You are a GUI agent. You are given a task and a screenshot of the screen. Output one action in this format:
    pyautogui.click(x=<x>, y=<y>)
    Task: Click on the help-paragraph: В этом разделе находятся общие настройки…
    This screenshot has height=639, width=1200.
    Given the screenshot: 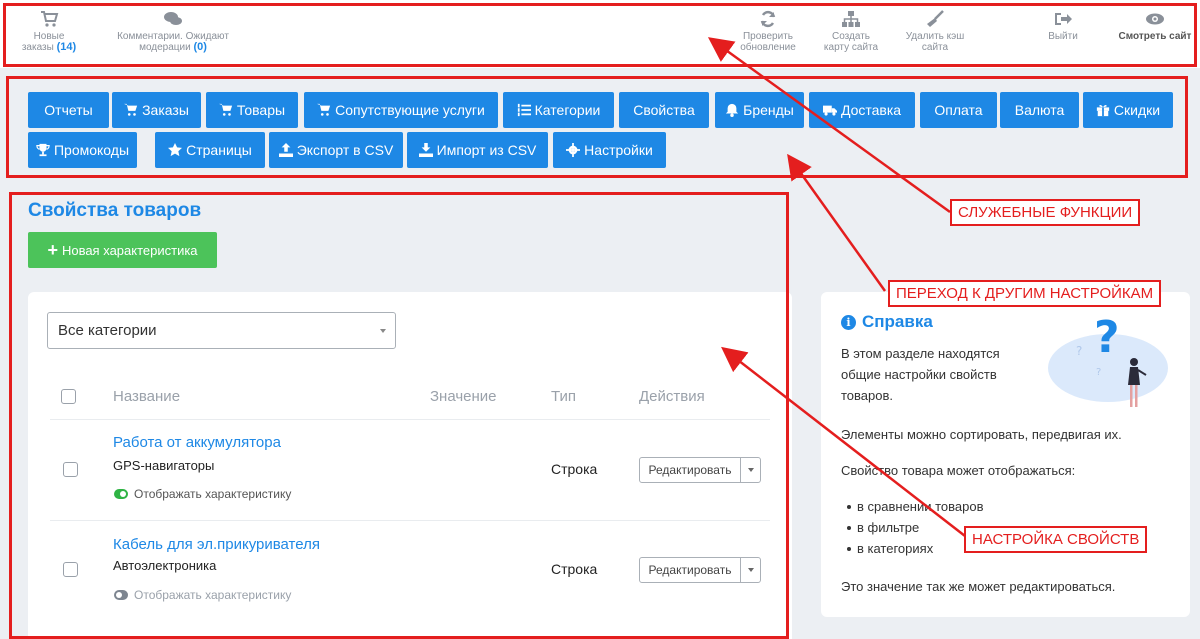 What is the action you would take?
    pyautogui.click(x=920, y=374)
    